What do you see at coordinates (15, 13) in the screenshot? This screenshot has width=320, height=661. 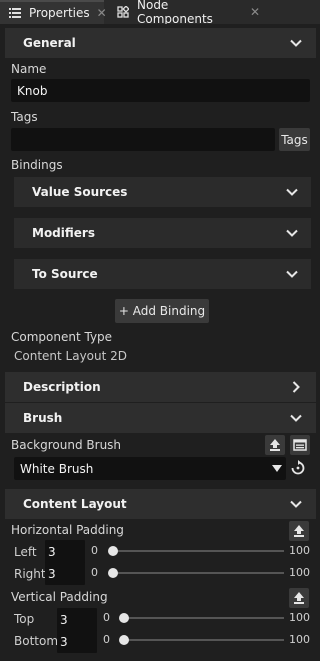 I see `list-icon` at bounding box center [15, 13].